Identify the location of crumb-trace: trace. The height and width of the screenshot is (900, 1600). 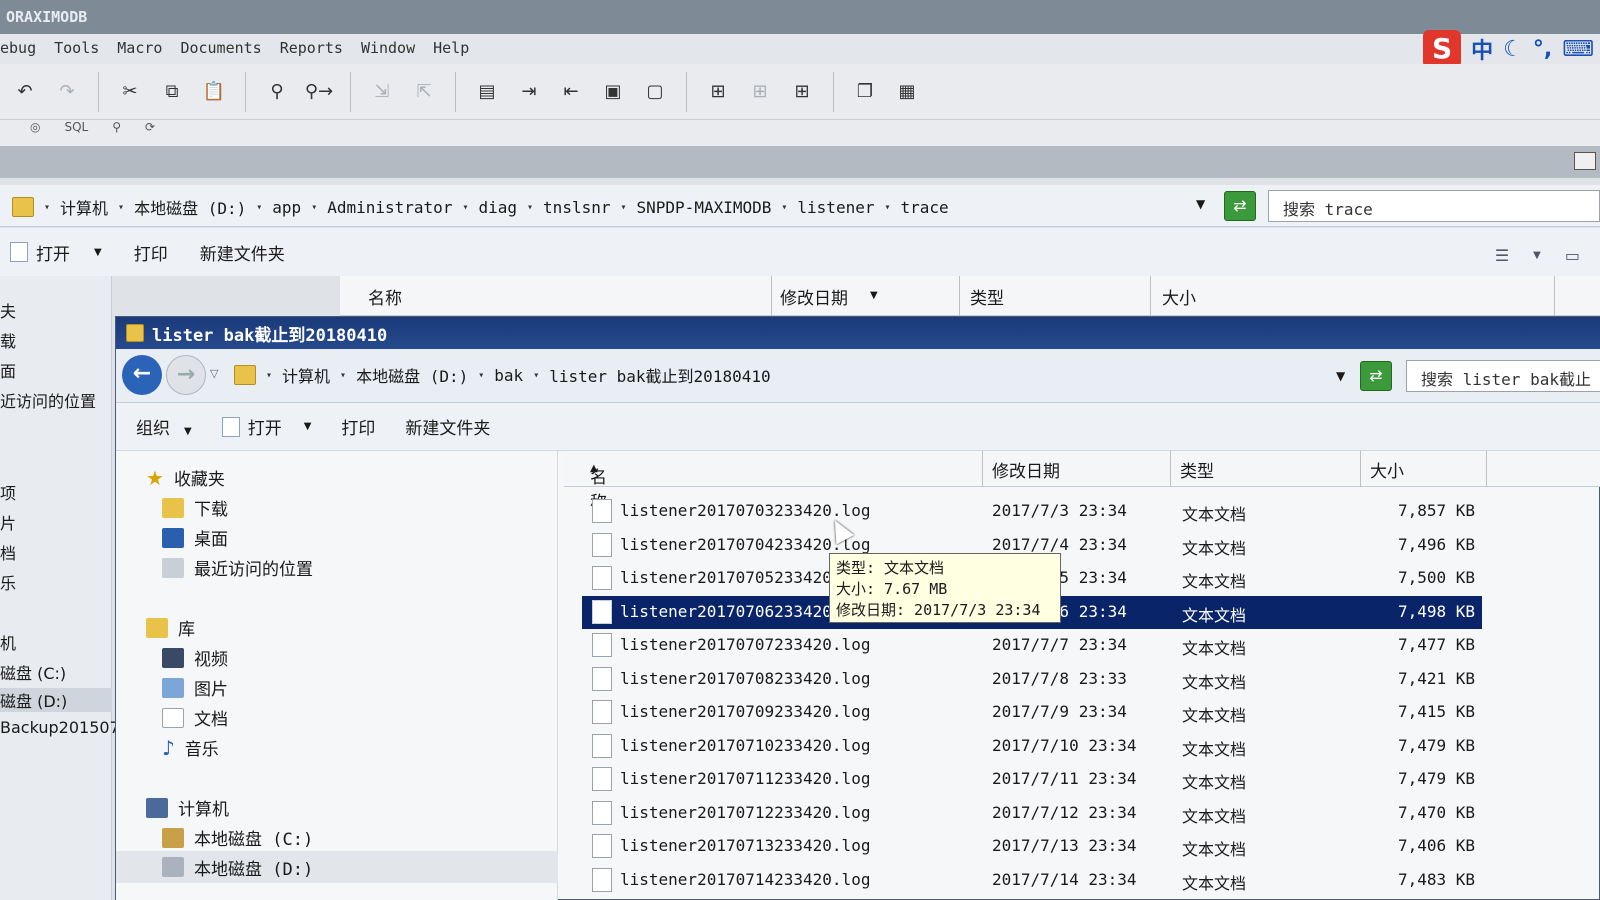
(925, 207).